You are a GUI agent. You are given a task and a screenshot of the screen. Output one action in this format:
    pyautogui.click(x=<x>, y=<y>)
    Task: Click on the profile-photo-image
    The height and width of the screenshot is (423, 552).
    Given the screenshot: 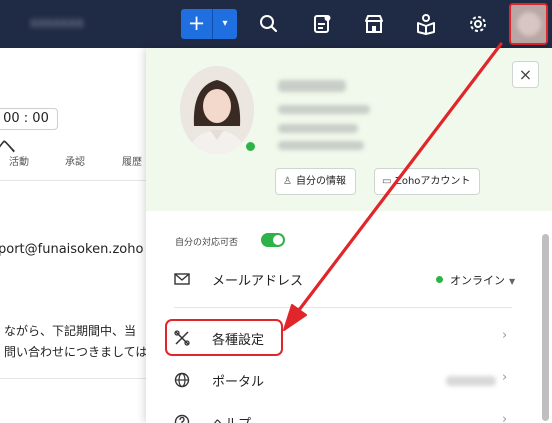 What is the action you would take?
    pyautogui.click(x=217, y=110)
    